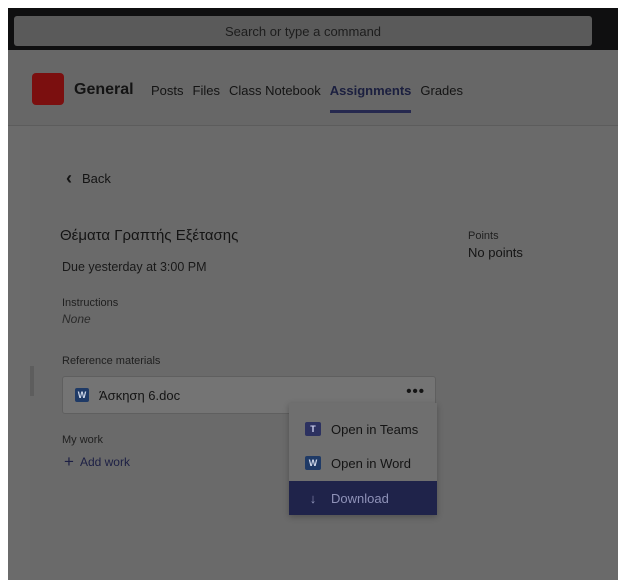 The width and height of the screenshot is (618, 580). Describe the element at coordinates (167, 90) in the screenshot. I see `tab-posts: Posts` at that location.